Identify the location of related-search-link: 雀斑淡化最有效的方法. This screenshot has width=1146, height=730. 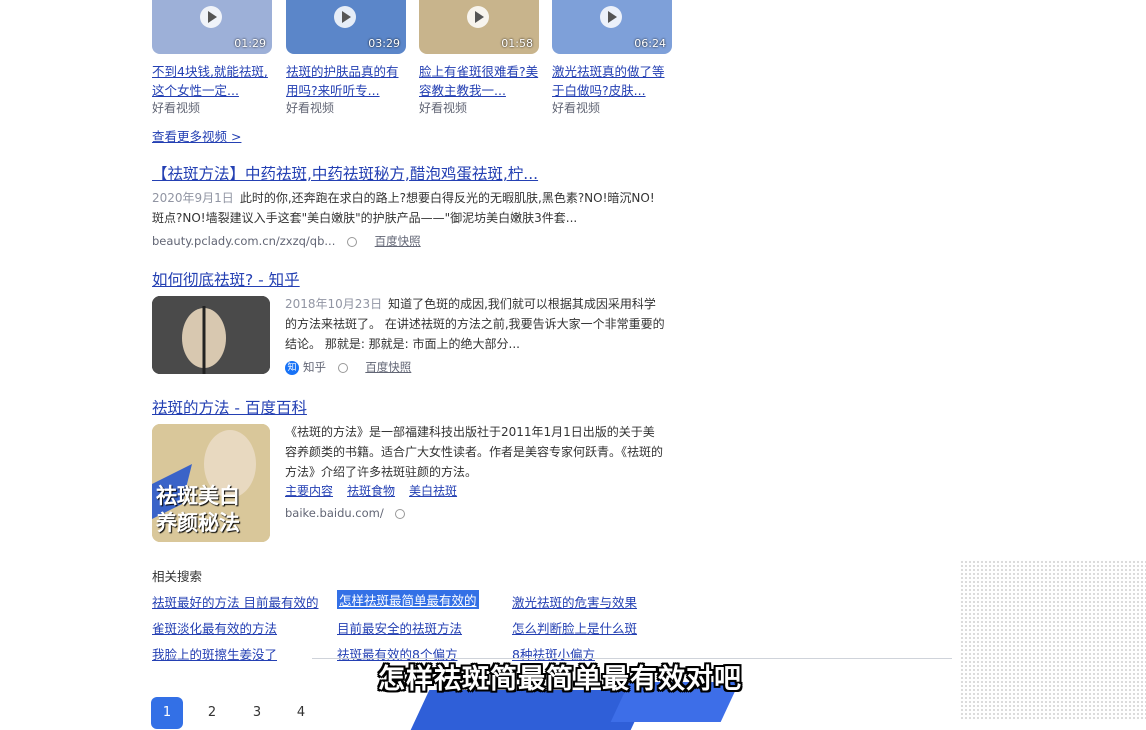
(214, 627).